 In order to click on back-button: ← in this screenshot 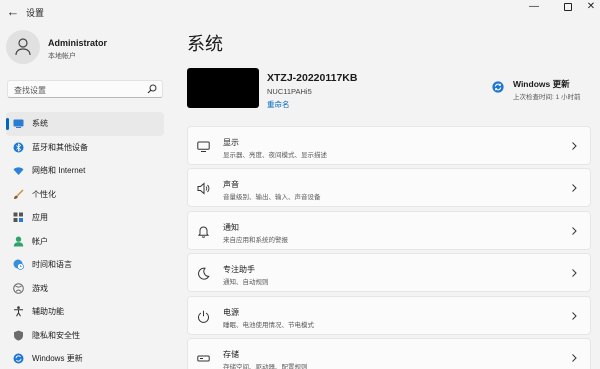, I will do `click(13, 12)`.